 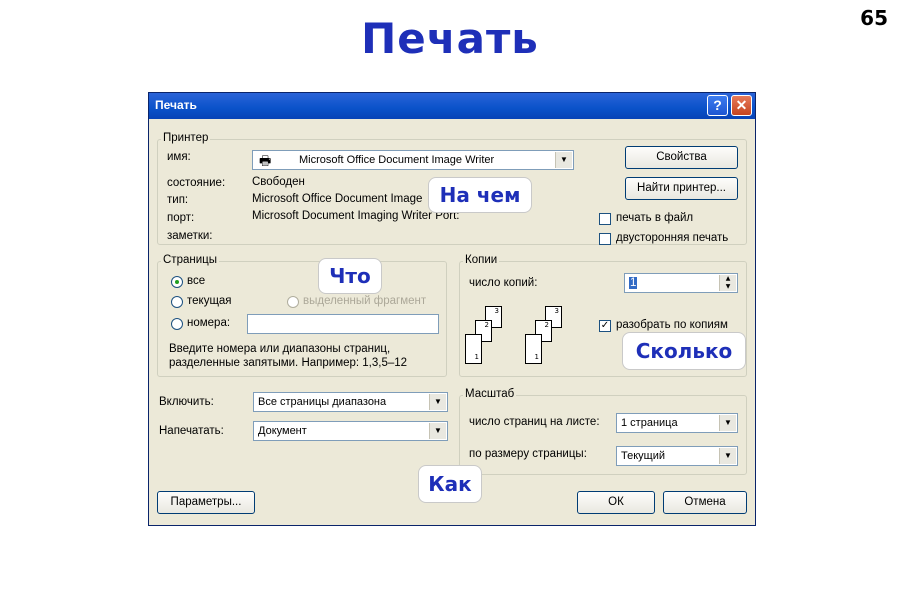 I want to click on printer-type-label: тип:, so click(x=178, y=200).